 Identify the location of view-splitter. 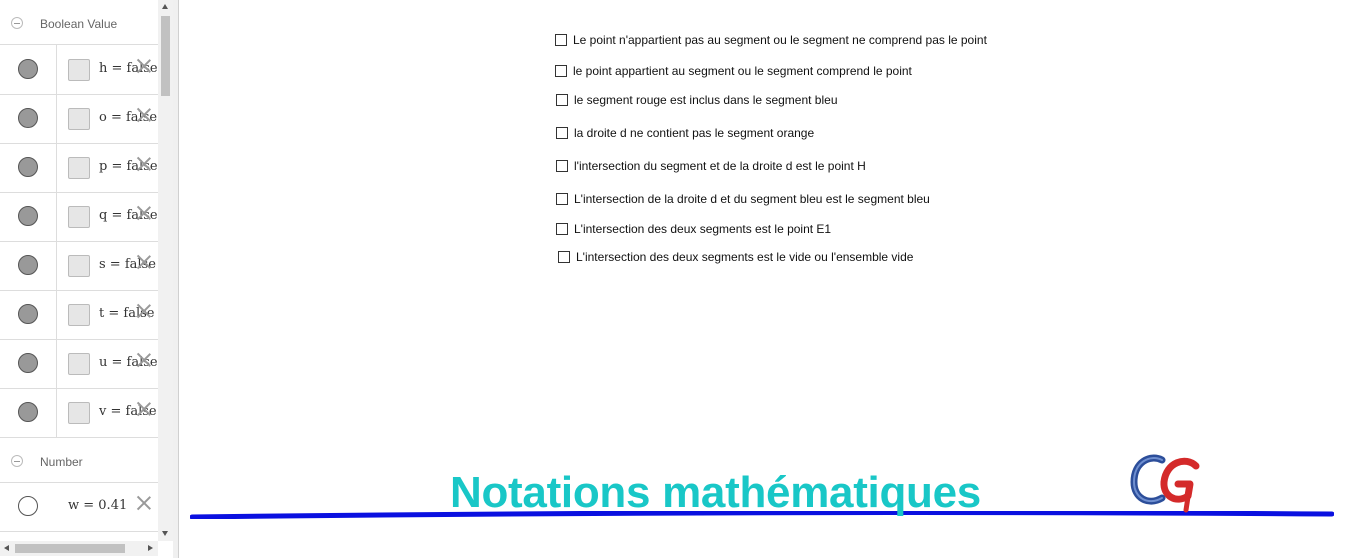
(176, 279).